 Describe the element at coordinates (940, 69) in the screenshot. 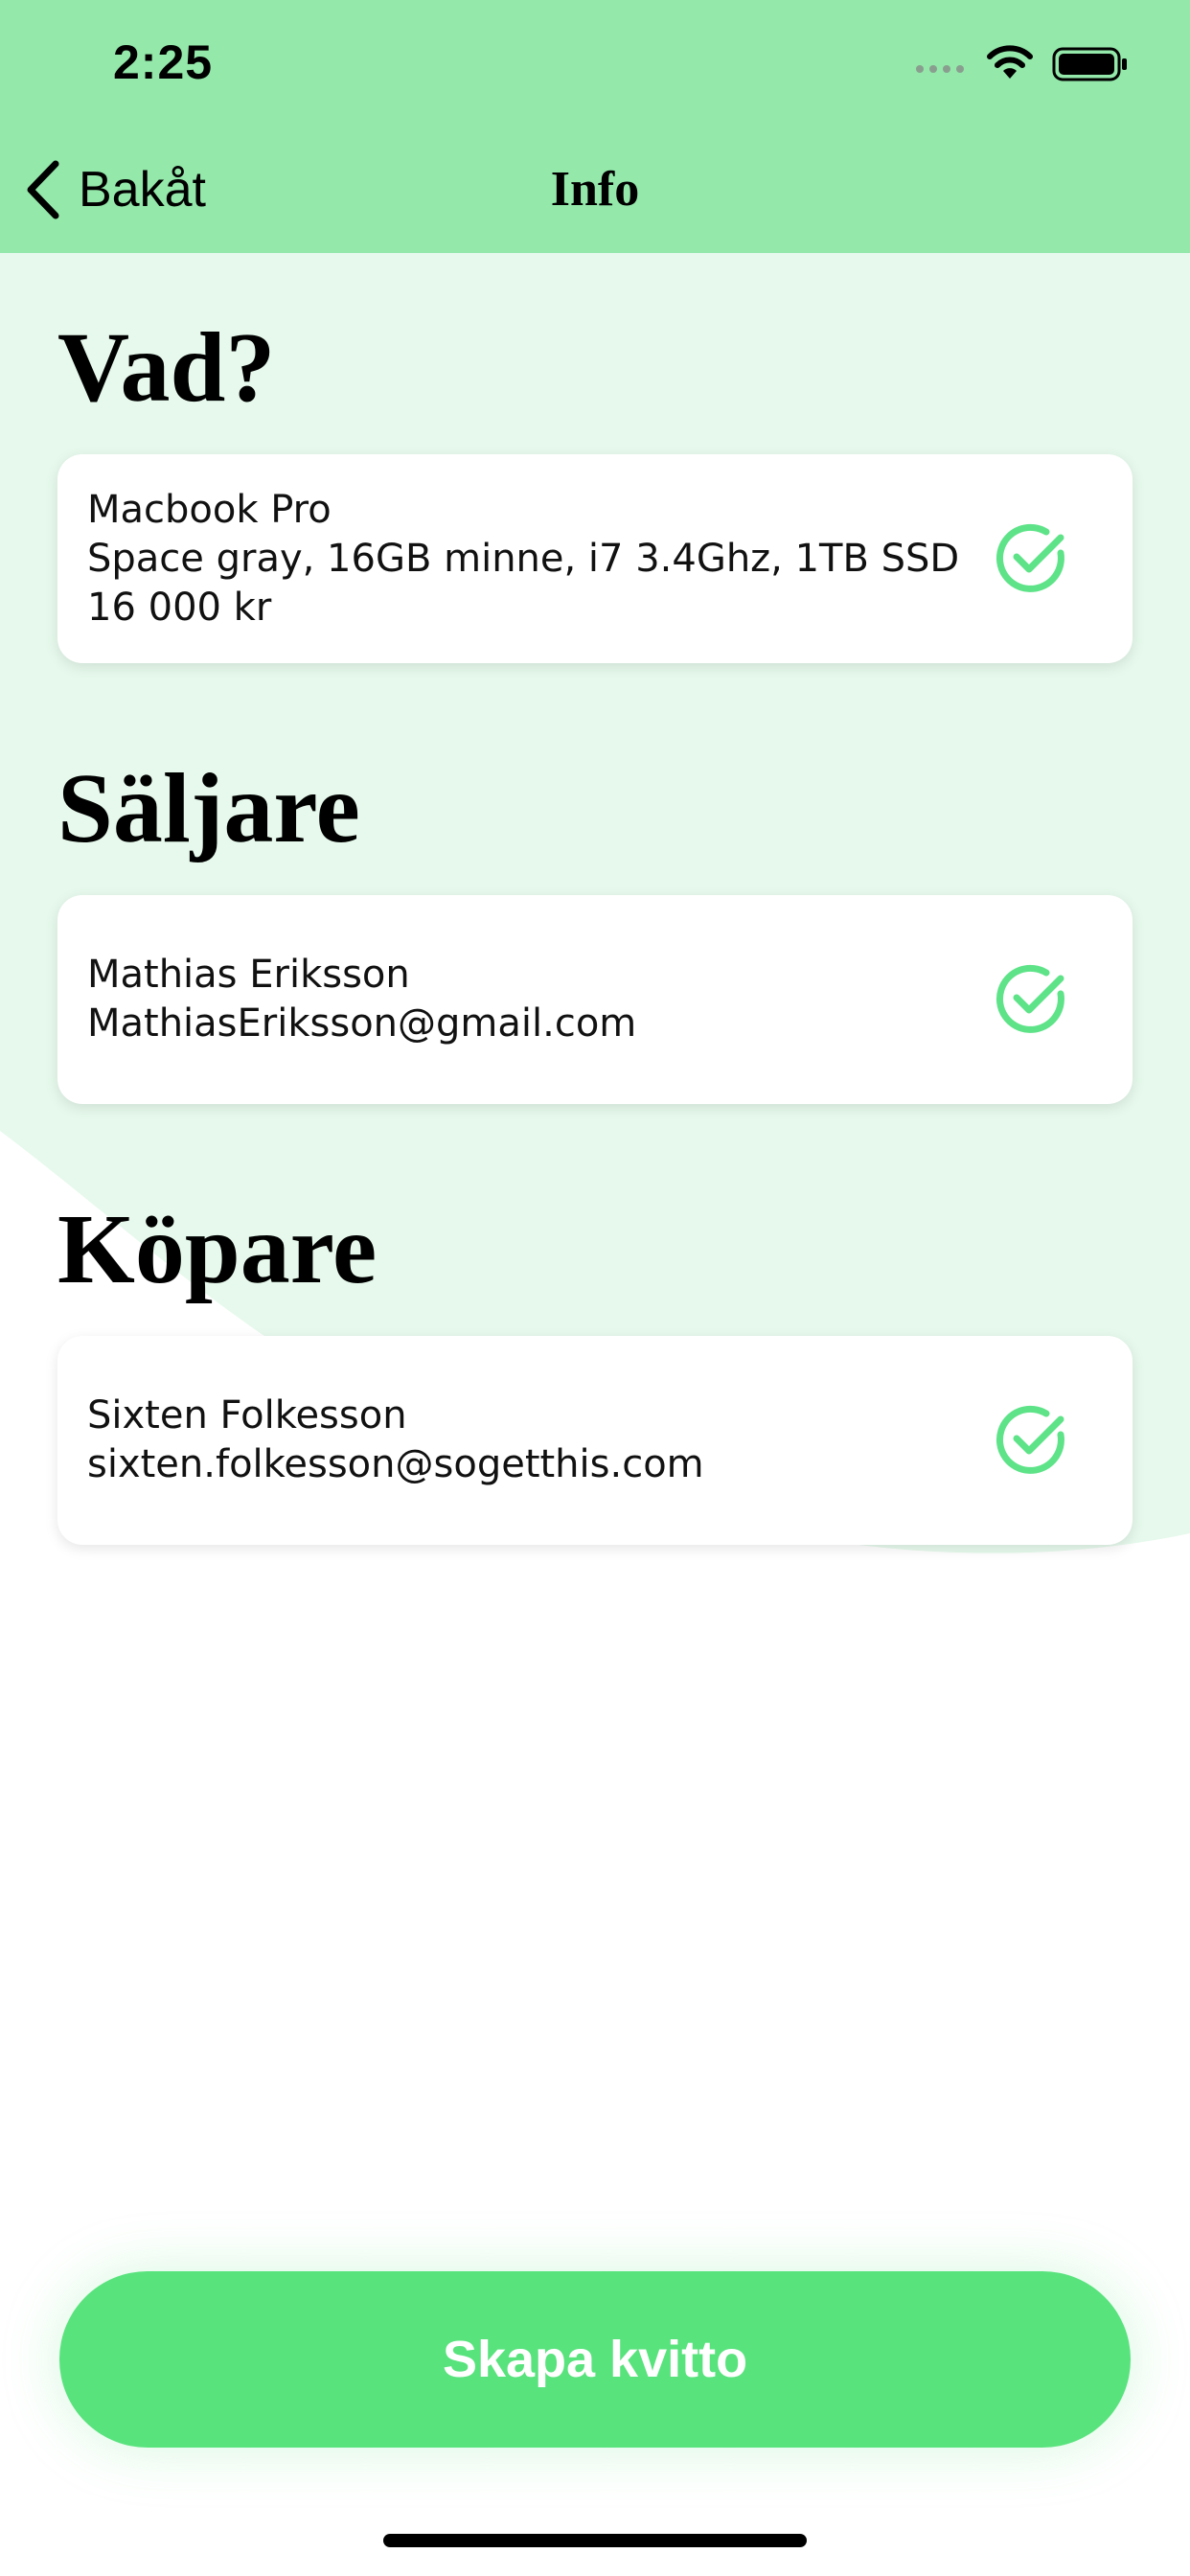

I see `signal-icon` at that location.